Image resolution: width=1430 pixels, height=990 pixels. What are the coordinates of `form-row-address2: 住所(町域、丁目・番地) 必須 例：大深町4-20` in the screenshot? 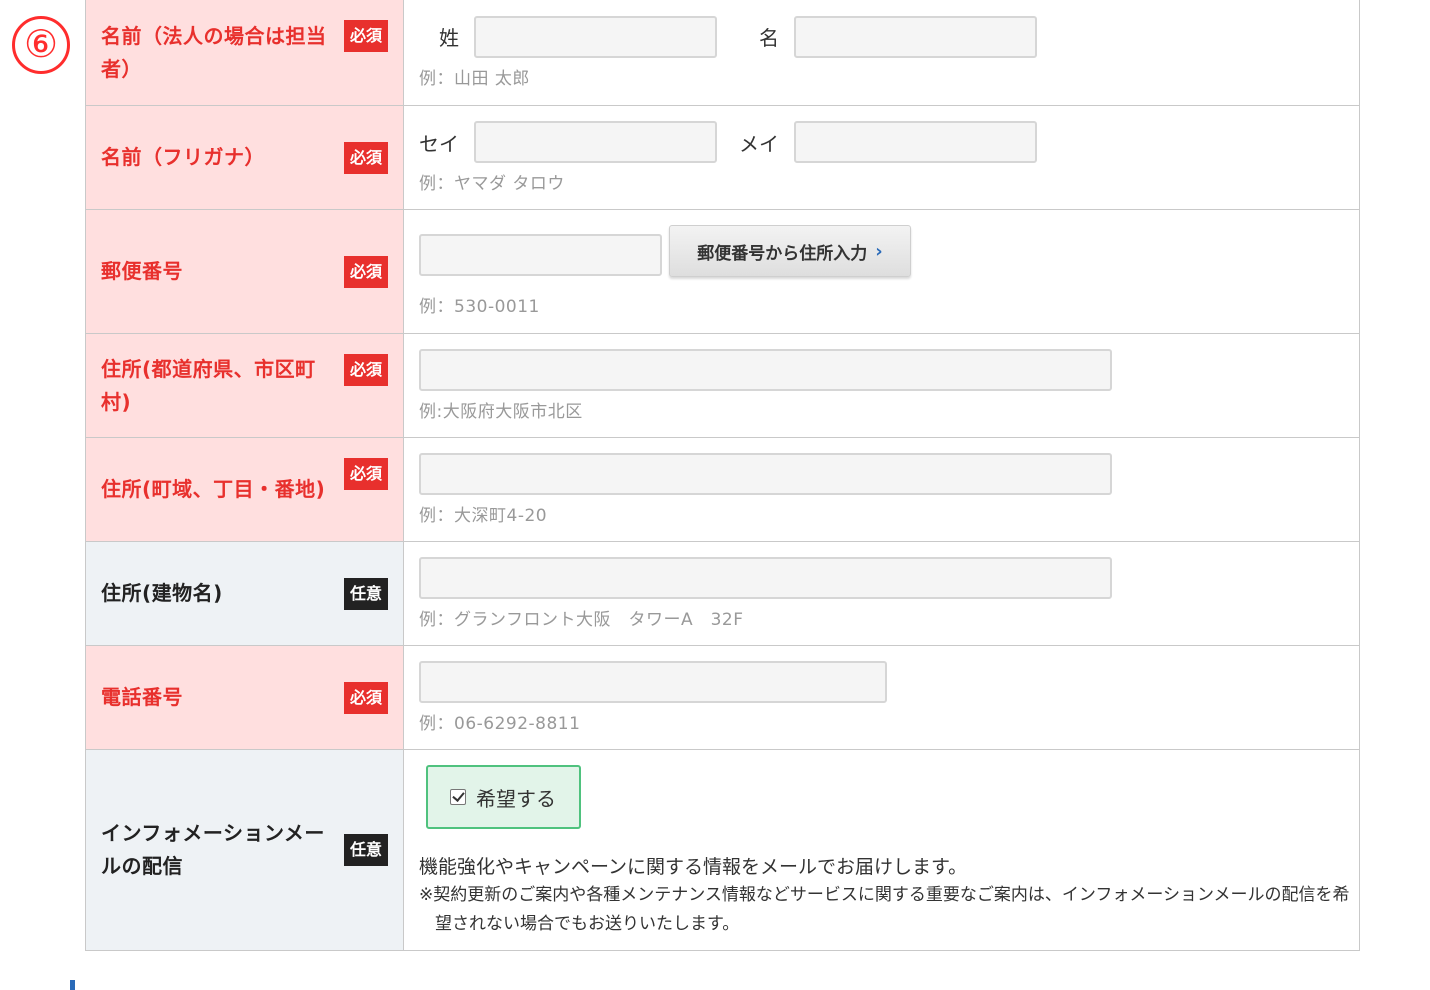 It's located at (722, 489).